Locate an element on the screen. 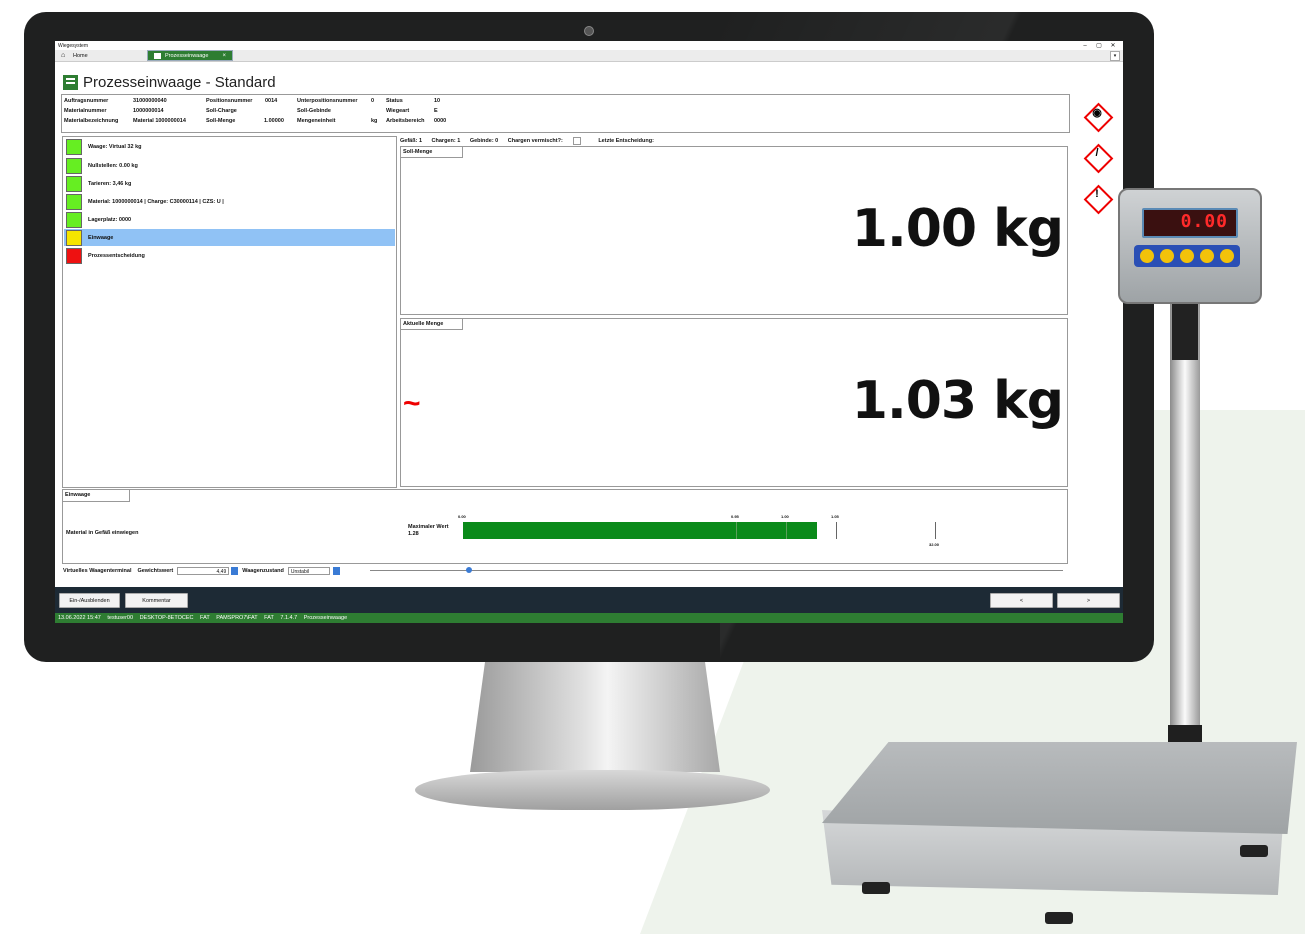 The height and width of the screenshot is (934, 1305). chargen-vermischt-label: Chargen vermischt?: is located at coordinates (548, 141).